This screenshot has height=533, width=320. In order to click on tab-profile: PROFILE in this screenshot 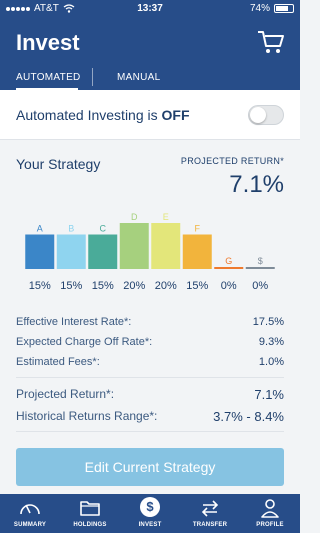, I will do `click(270, 513)`.